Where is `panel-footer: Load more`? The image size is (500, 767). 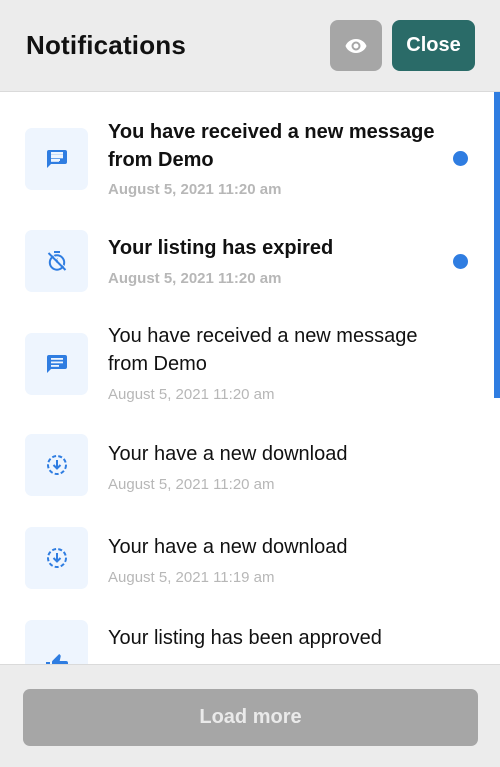
panel-footer: Load more is located at coordinates (250, 715).